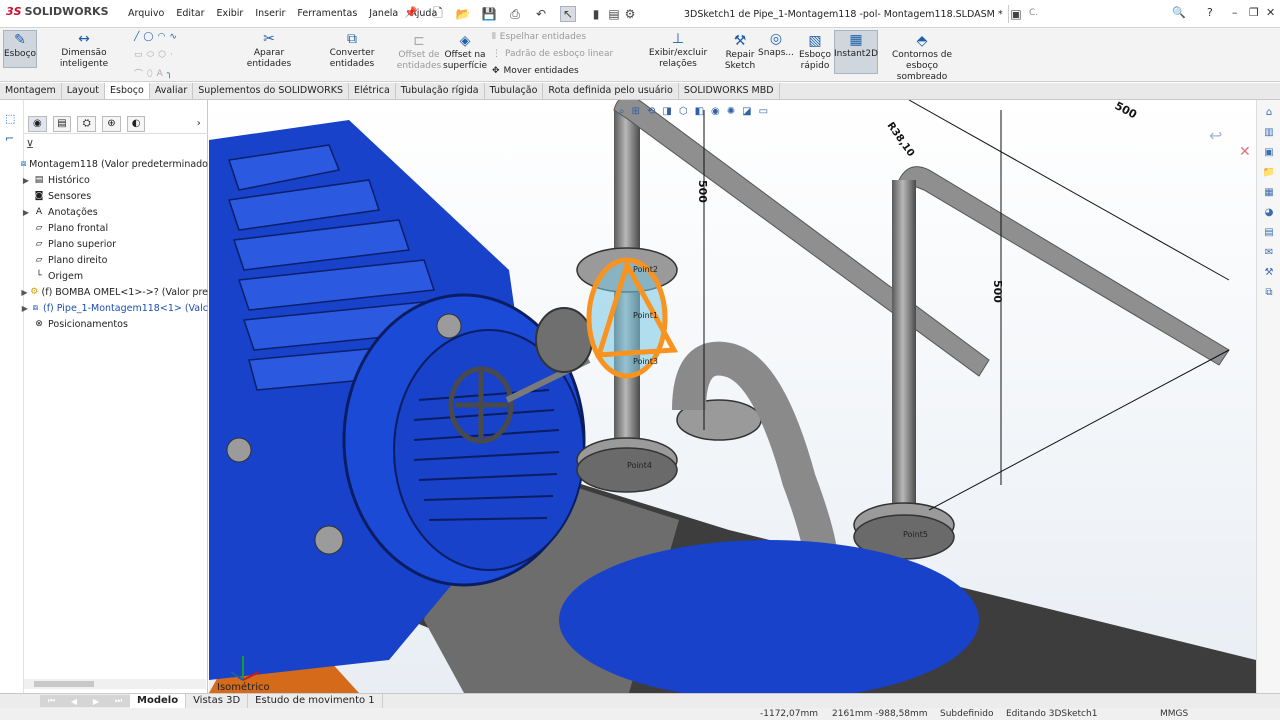  Describe the element at coordinates (372, 91) in the screenshot. I see `tab-eletrica: Elétrica` at that location.